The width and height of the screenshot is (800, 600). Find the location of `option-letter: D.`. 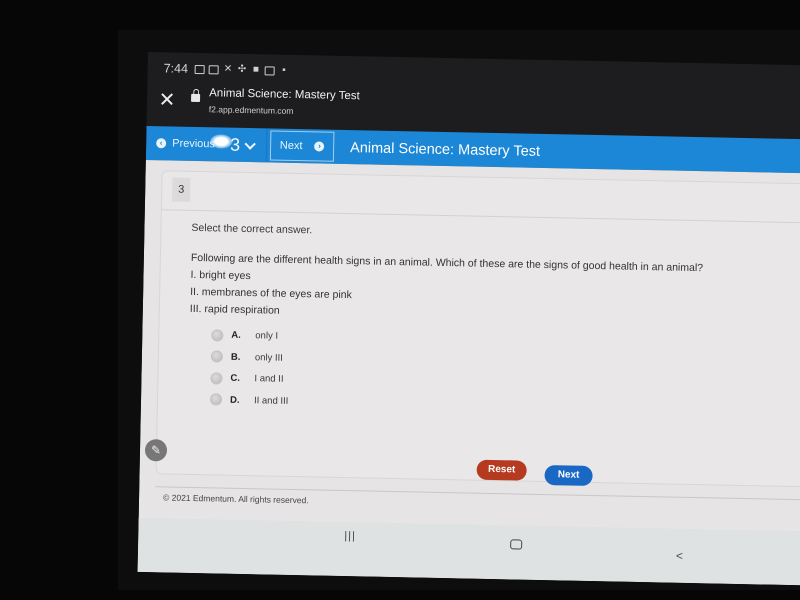

option-letter: D. is located at coordinates (234, 400).